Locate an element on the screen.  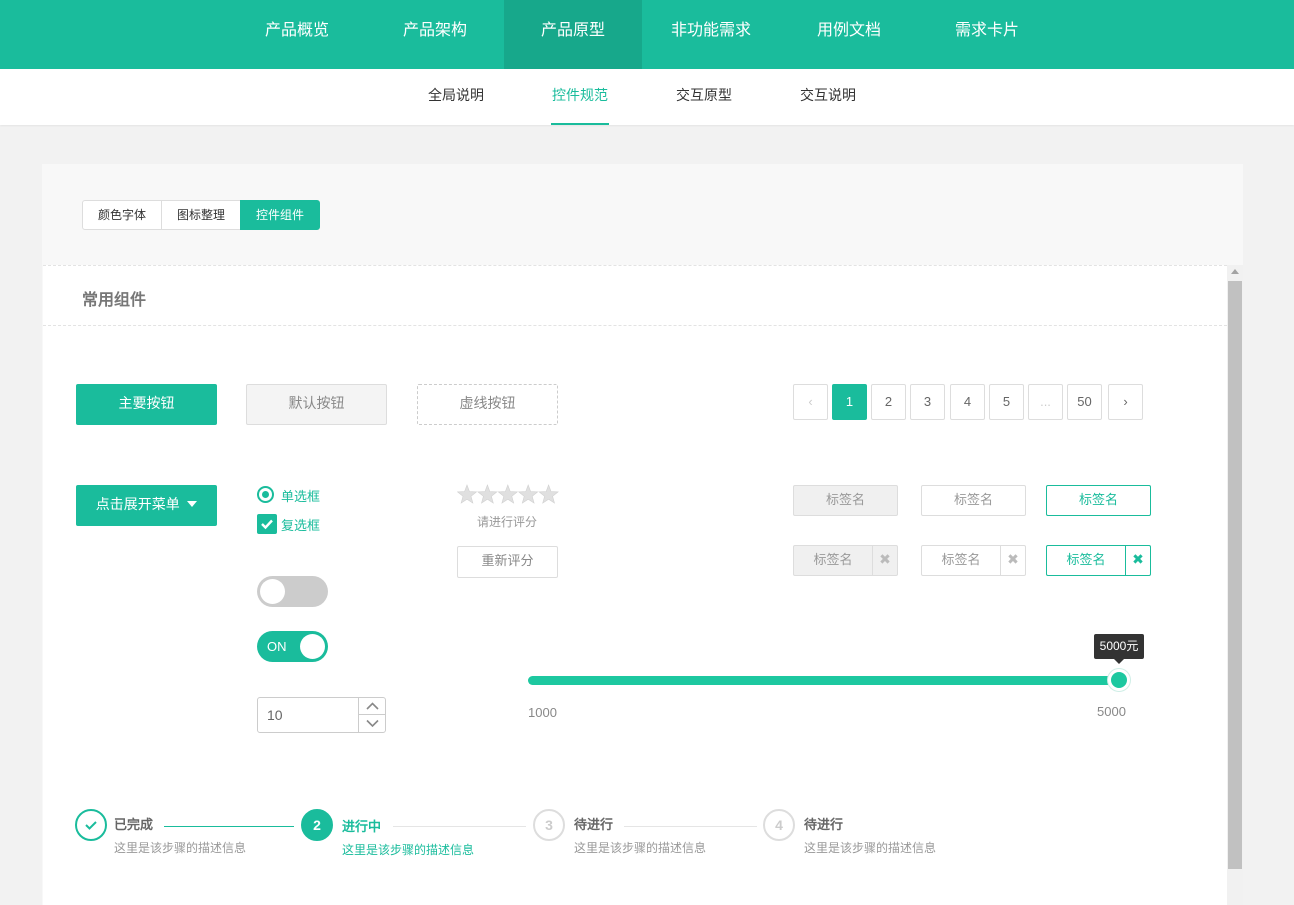
slider-handle is located at coordinates (1119, 680).